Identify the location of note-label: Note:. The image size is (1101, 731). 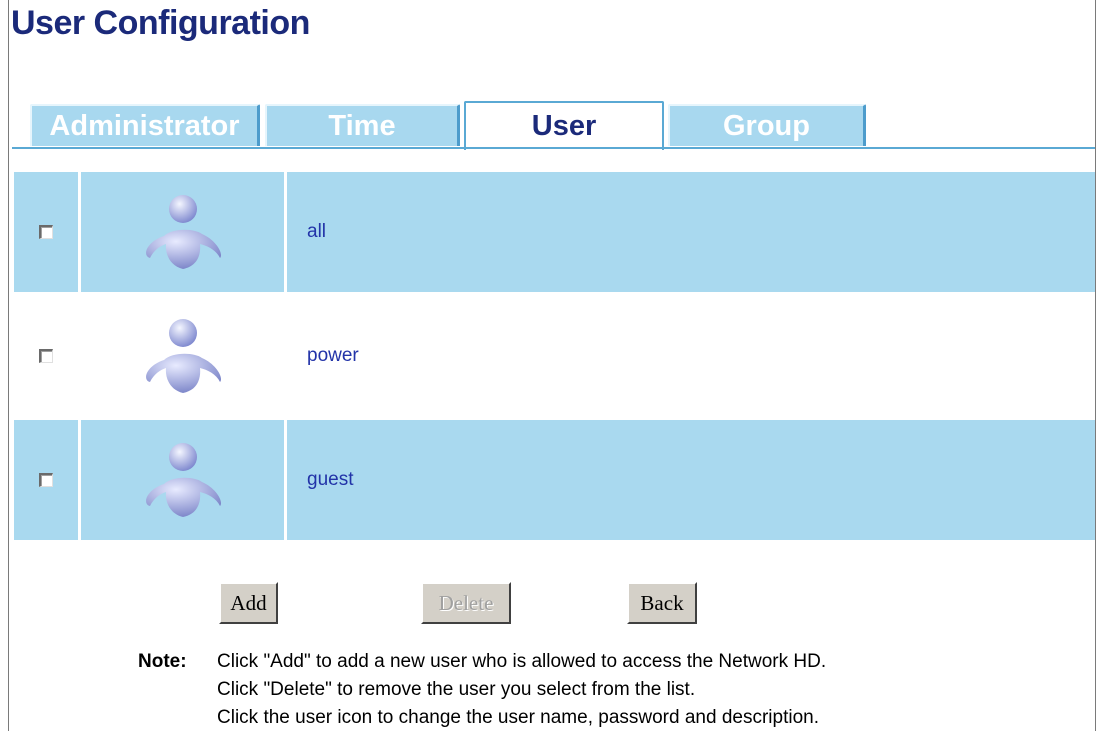
(162, 661).